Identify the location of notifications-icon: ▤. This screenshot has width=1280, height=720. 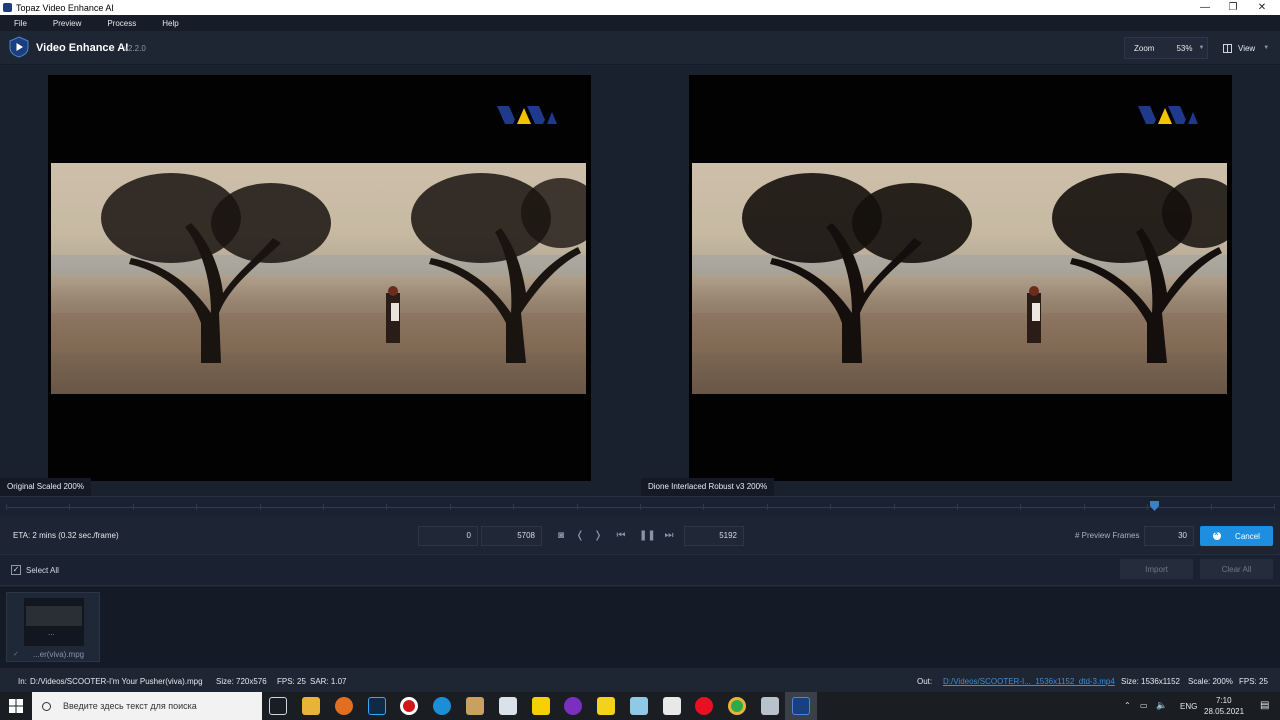
(1264, 705).